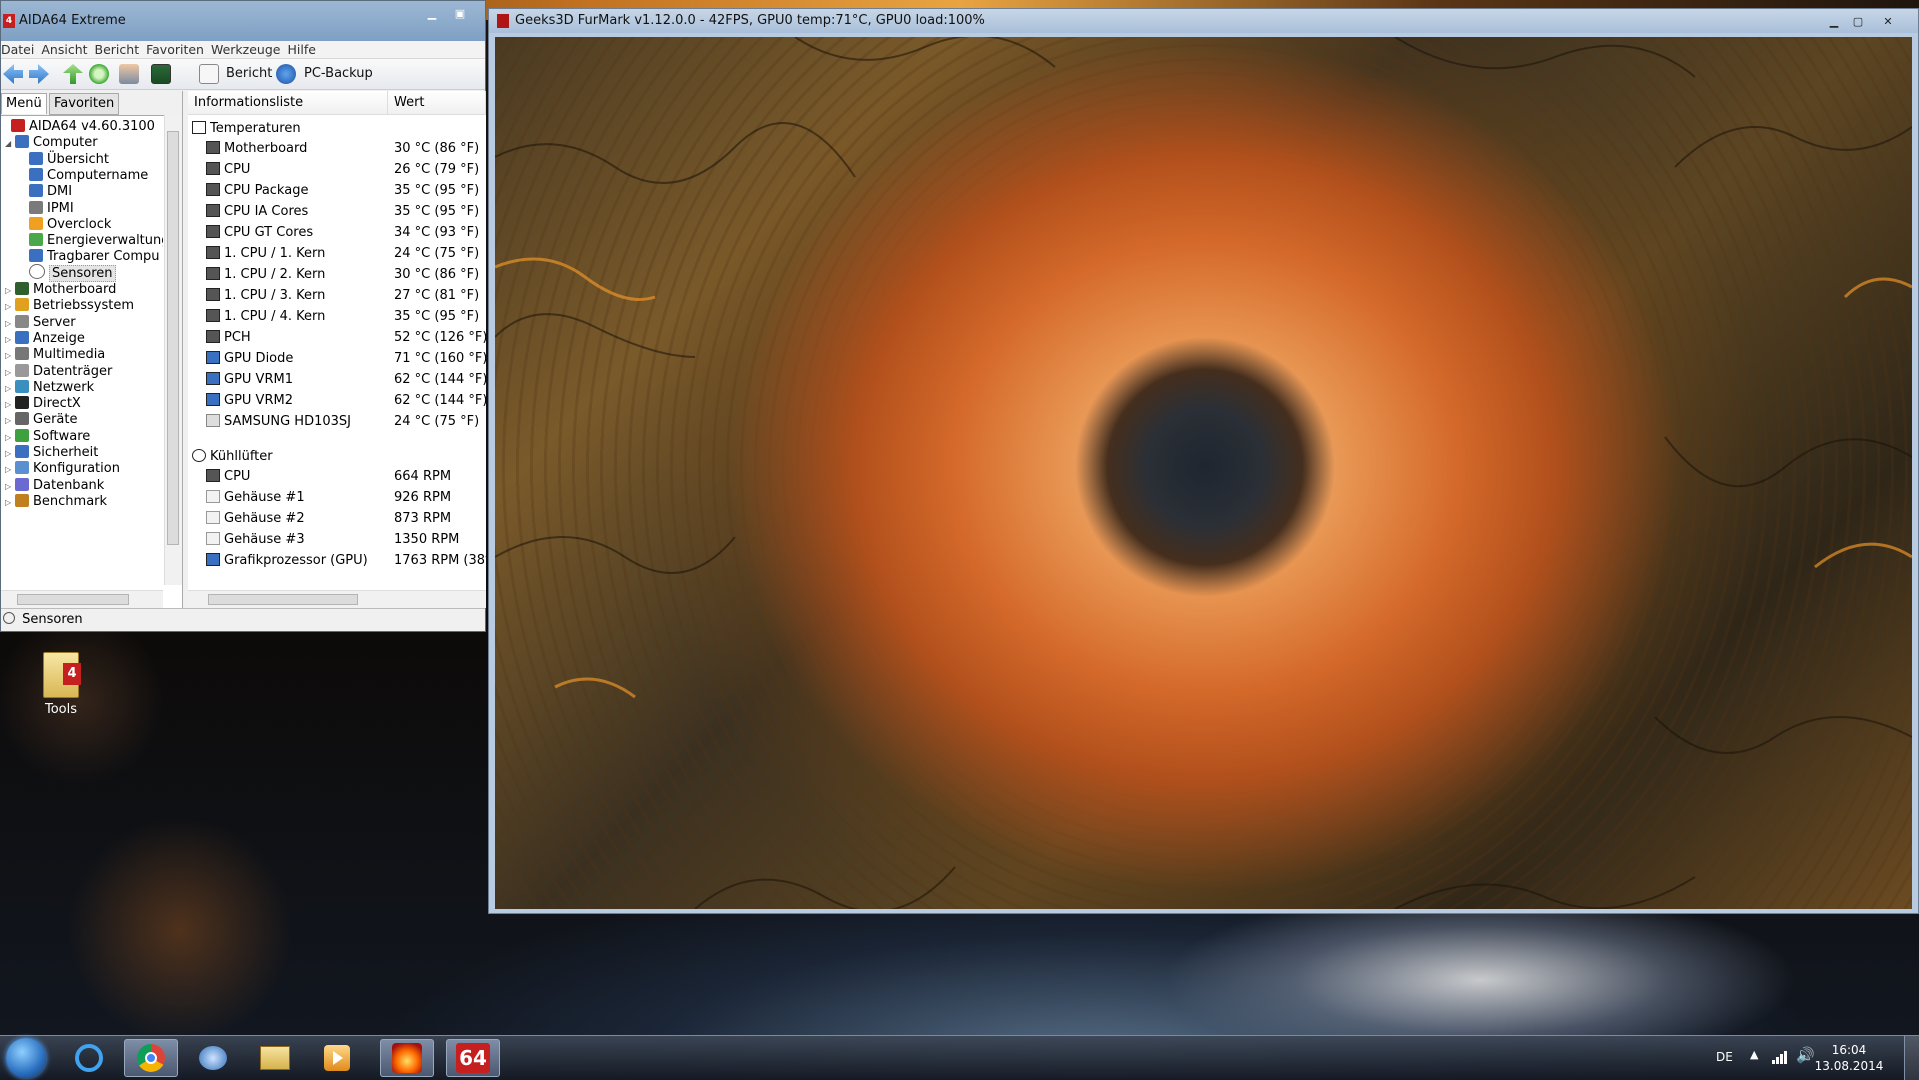 The height and width of the screenshot is (1080, 1919). What do you see at coordinates (288, 103) in the screenshot?
I see `column-header-info: Informationsliste` at bounding box center [288, 103].